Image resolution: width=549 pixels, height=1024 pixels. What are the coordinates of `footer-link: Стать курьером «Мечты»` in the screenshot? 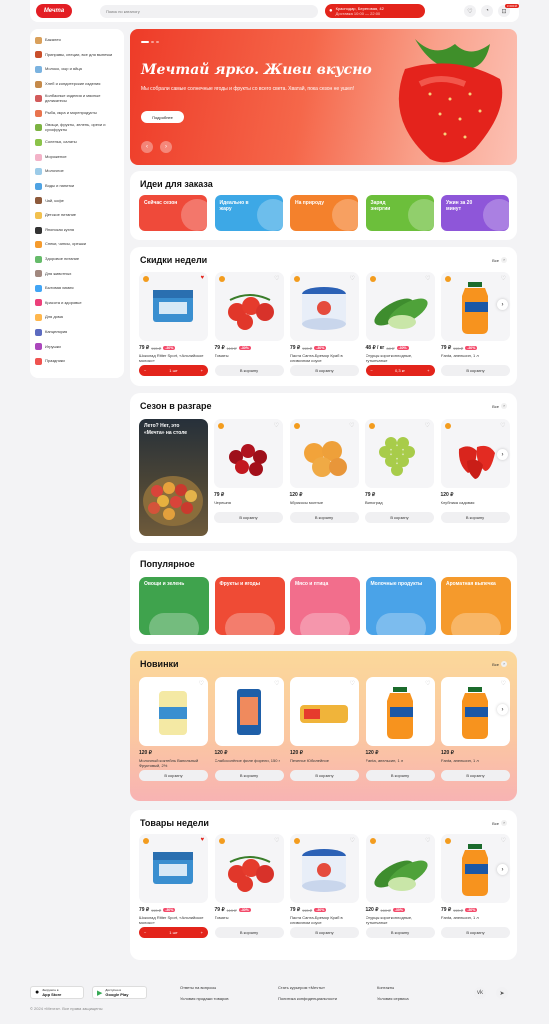 It's located at (301, 987).